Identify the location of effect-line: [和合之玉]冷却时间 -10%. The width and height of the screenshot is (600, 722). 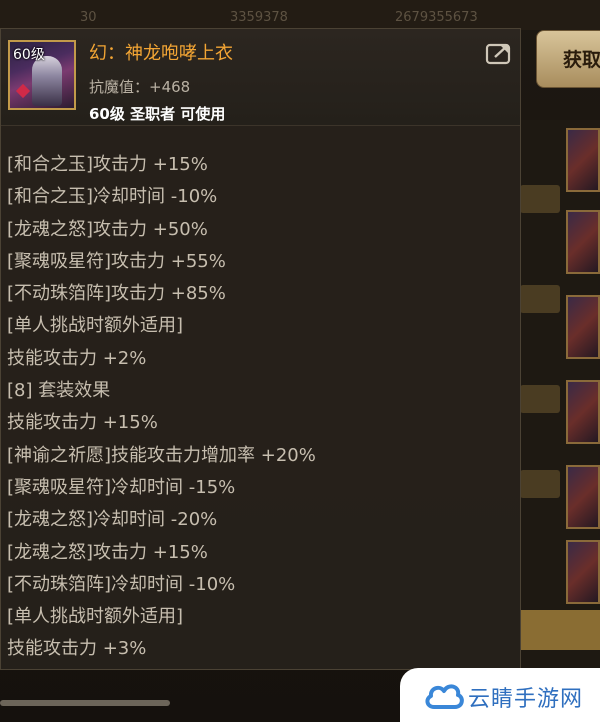
(112, 197).